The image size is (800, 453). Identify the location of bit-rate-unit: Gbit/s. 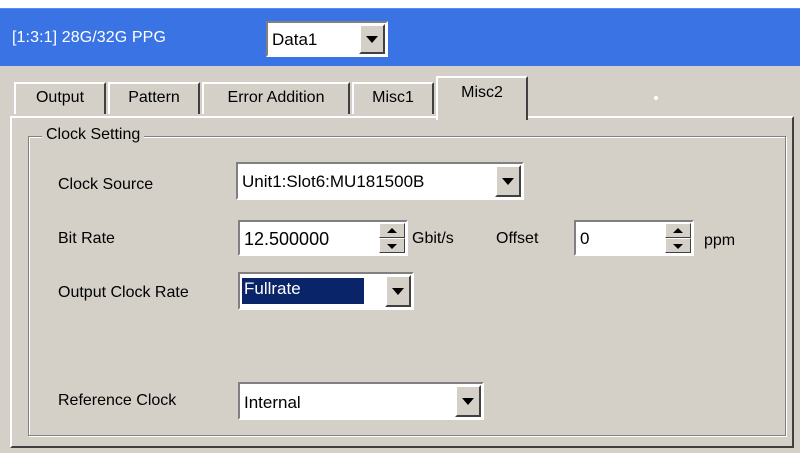
(433, 238).